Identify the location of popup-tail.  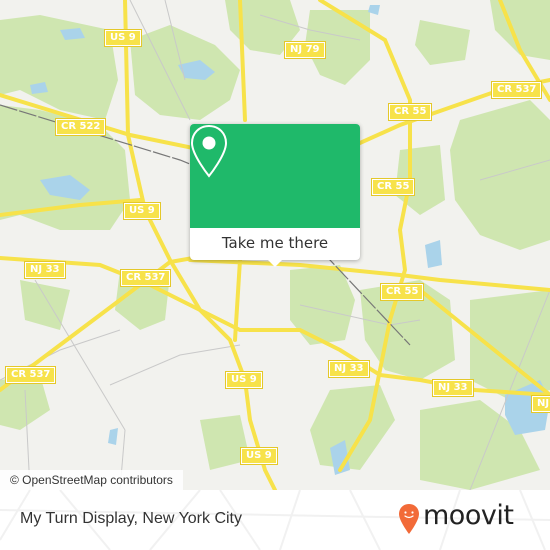
(275, 263).